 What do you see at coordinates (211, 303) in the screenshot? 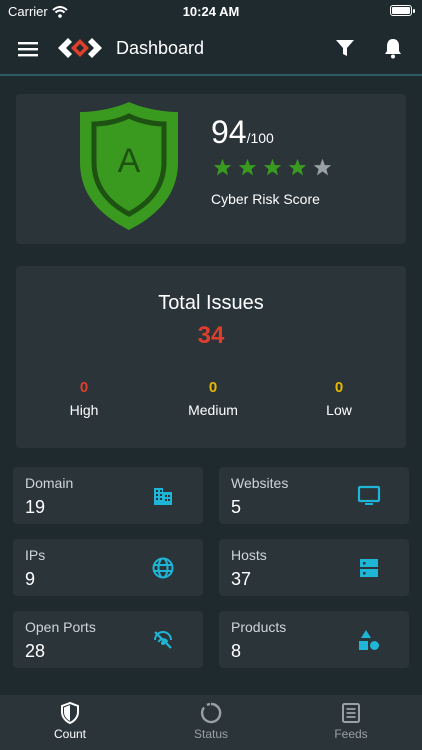
I see `issues-title: Total Issues` at bounding box center [211, 303].